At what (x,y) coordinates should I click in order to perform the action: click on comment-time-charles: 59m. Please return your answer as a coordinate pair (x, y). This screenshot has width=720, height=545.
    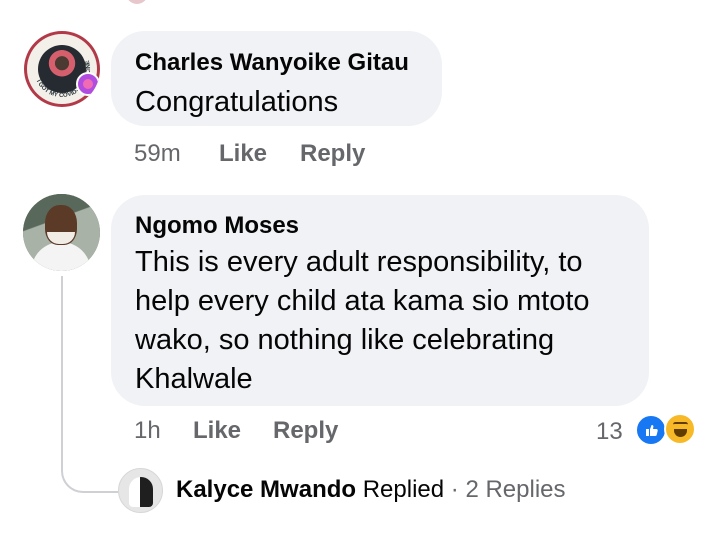
    Looking at the image, I should click on (157, 154).